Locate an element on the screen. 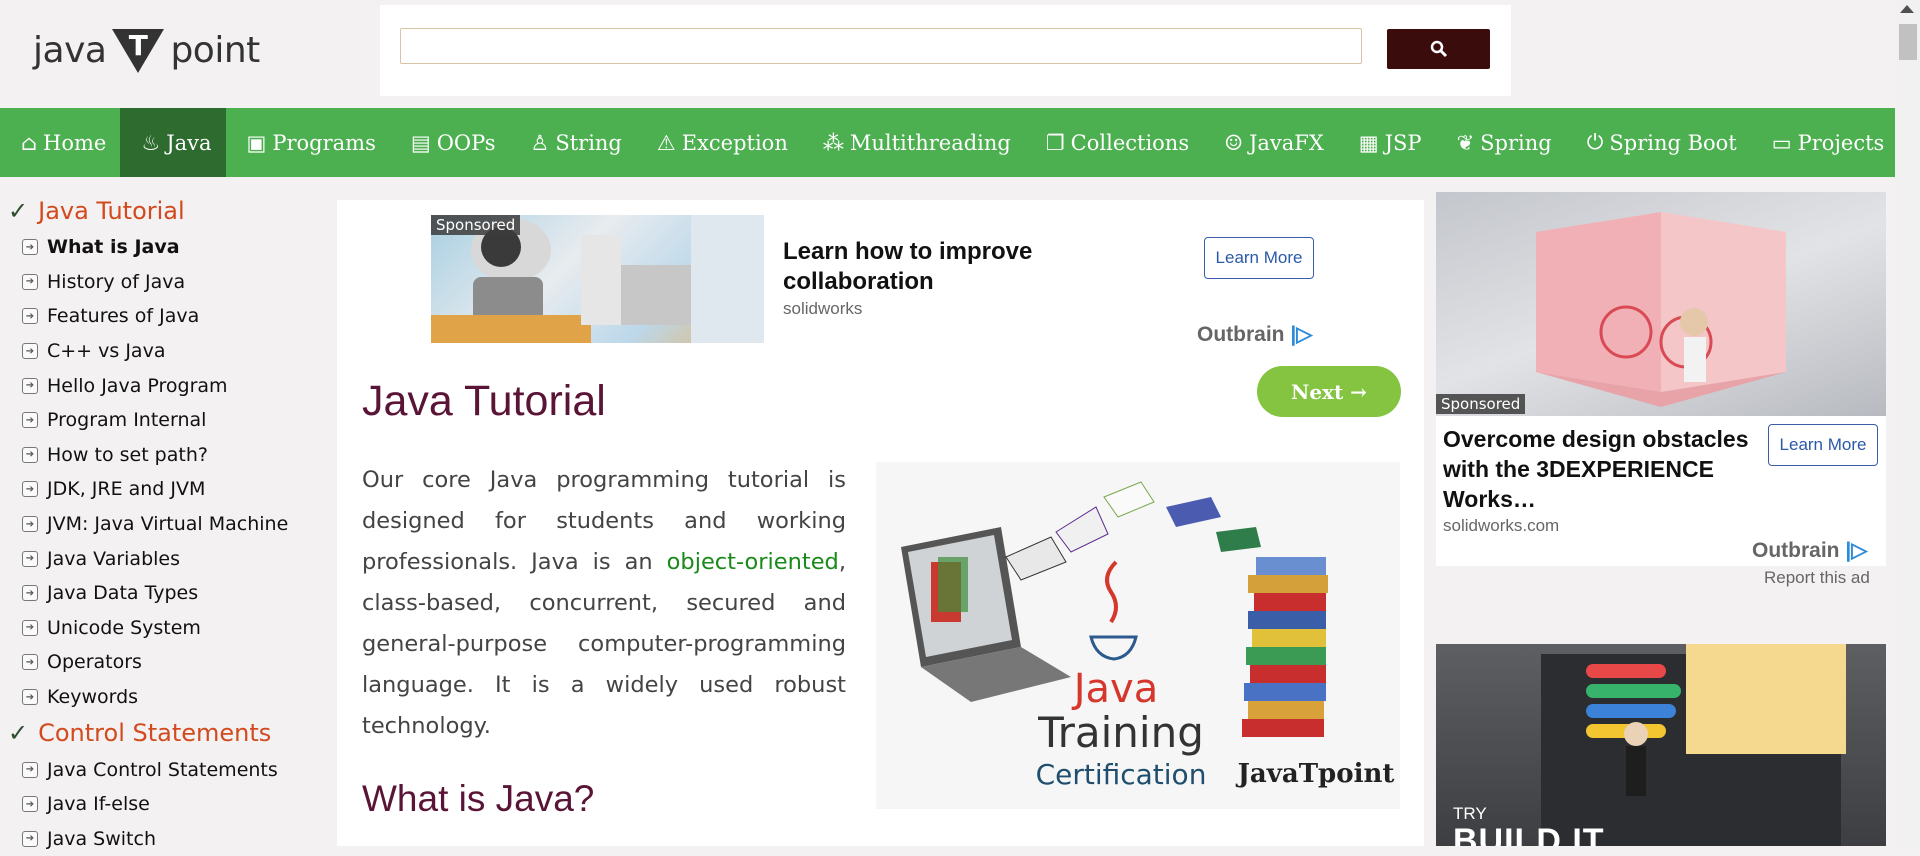 This screenshot has width=1920, height=856. search-button is located at coordinates (1438, 49).